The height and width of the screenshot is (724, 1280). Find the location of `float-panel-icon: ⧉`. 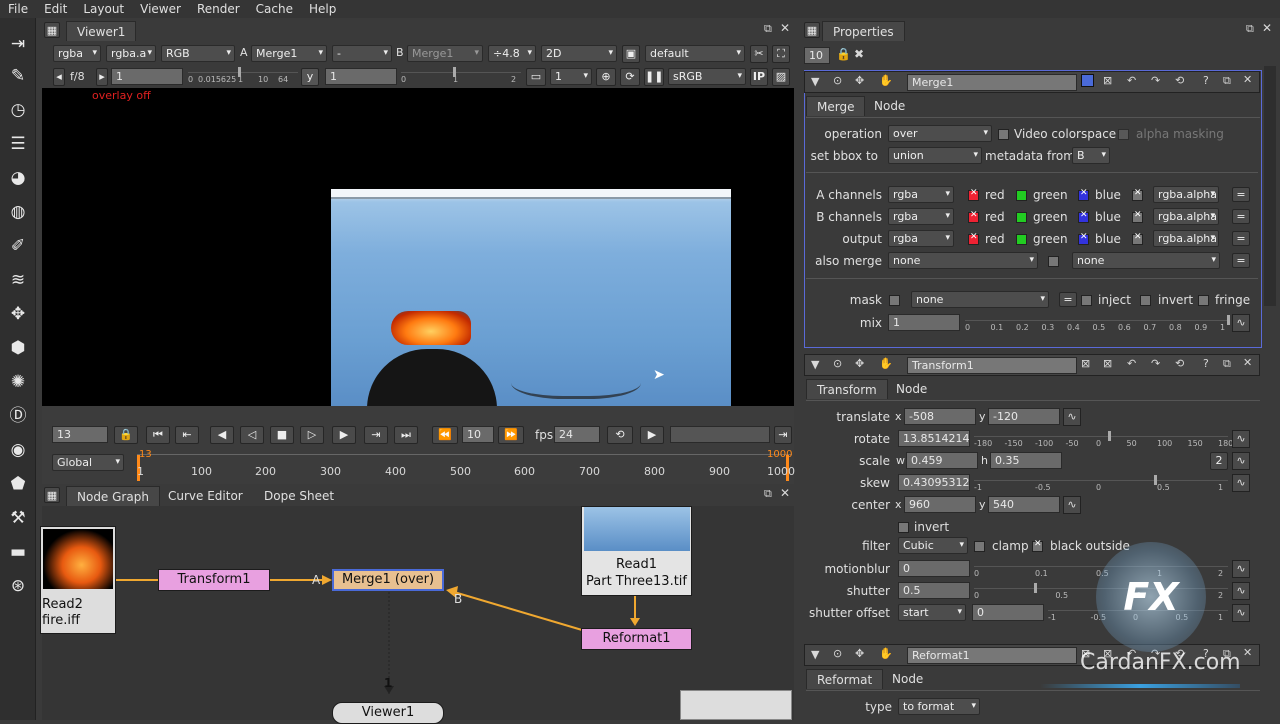

float-panel-icon: ⧉ is located at coordinates (1227, 81).